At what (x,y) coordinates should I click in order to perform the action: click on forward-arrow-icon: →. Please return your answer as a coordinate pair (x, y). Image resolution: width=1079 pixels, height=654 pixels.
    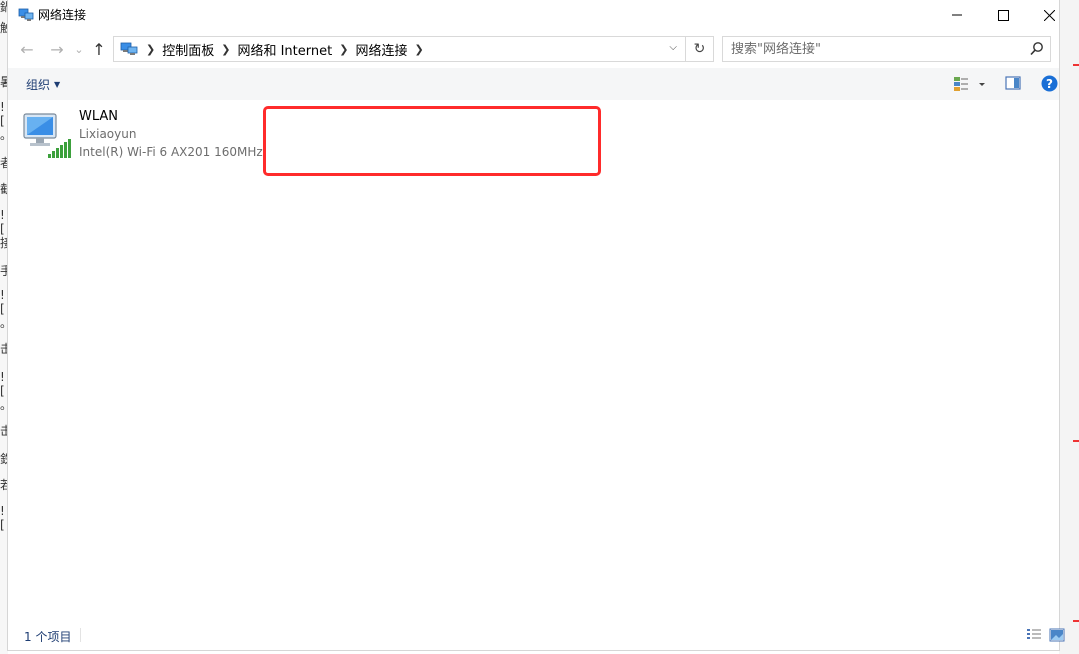
    Looking at the image, I should click on (57, 49).